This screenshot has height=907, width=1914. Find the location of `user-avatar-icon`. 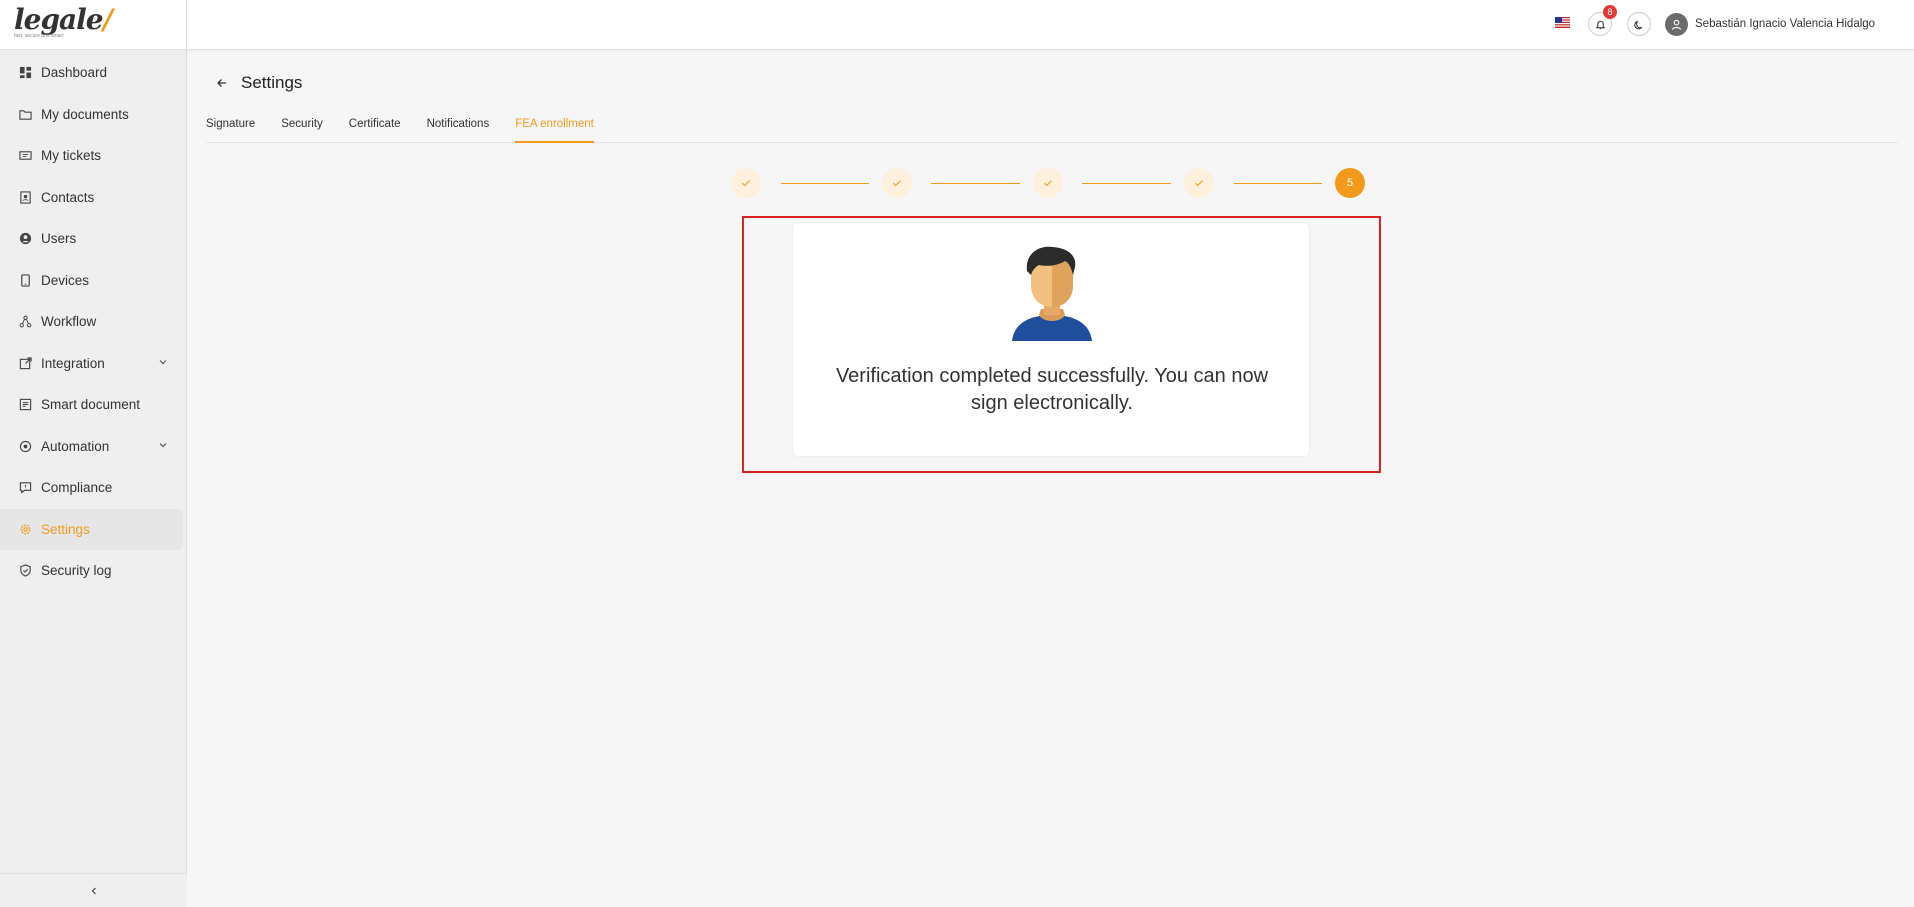

user-avatar-icon is located at coordinates (1676, 24).